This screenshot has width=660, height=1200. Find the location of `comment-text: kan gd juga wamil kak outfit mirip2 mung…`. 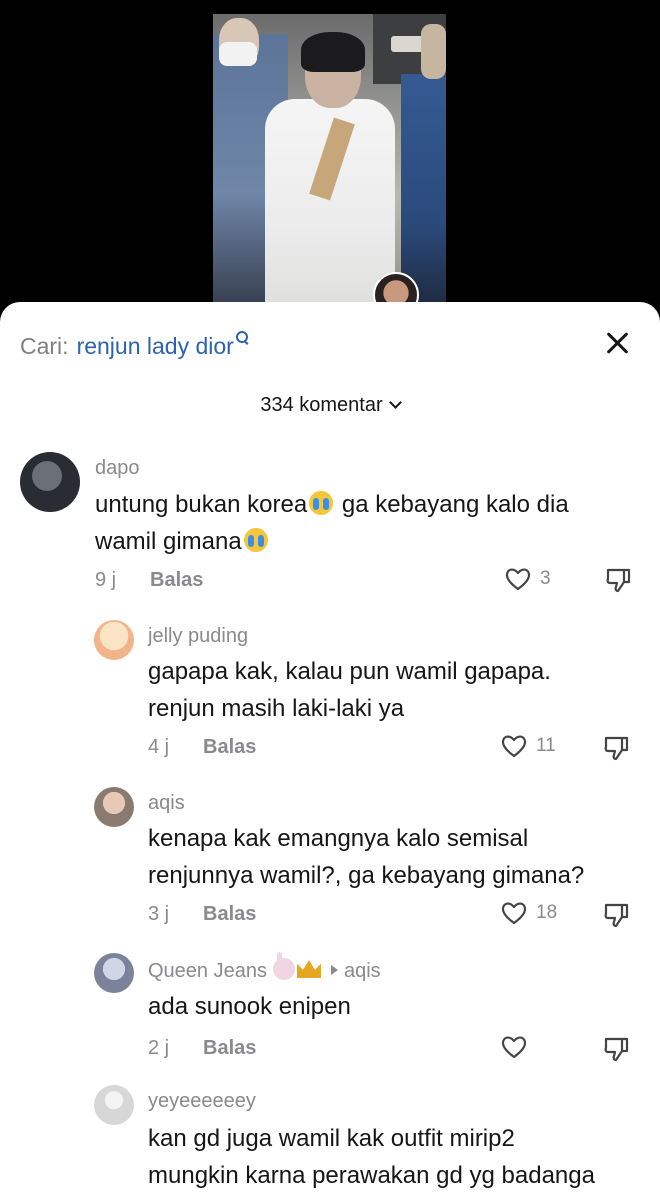

comment-text: kan gd juga wamil kak outfit mirip2 mung… is located at coordinates (394, 1157).